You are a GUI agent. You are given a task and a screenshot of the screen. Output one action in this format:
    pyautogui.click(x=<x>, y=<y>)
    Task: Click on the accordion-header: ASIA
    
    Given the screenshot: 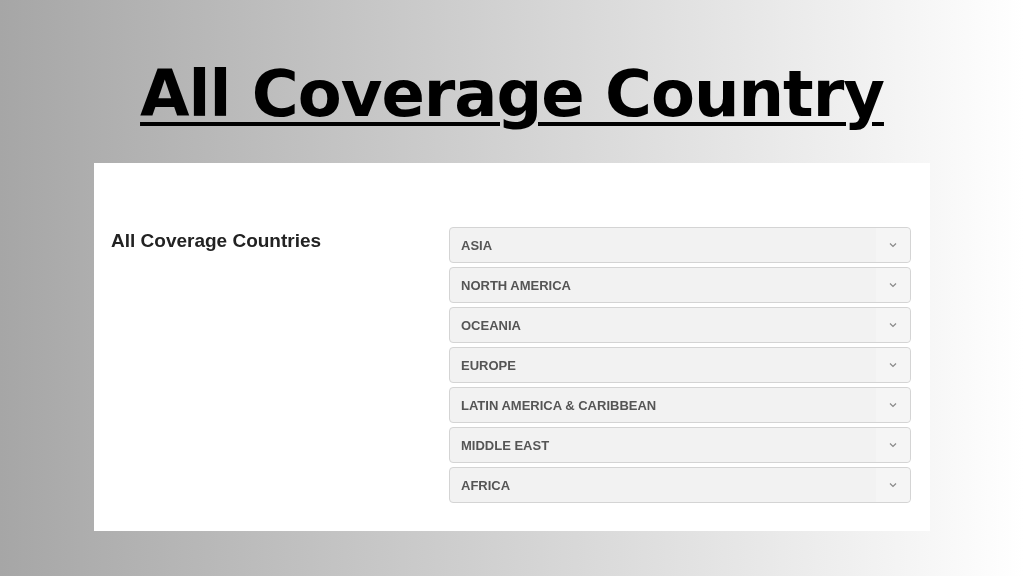 What is the action you would take?
    pyautogui.click(x=680, y=245)
    